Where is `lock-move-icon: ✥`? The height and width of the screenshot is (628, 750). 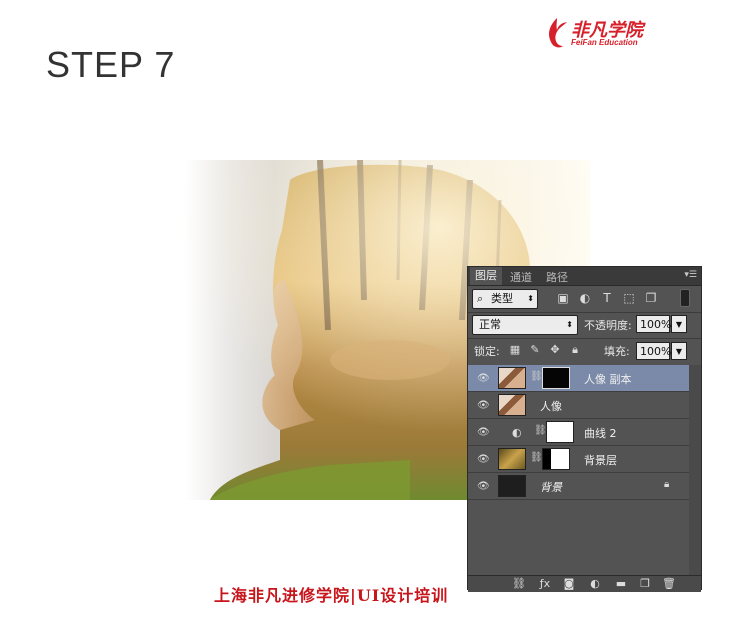
lock-move-icon: ✥ is located at coordinates (555, 350).